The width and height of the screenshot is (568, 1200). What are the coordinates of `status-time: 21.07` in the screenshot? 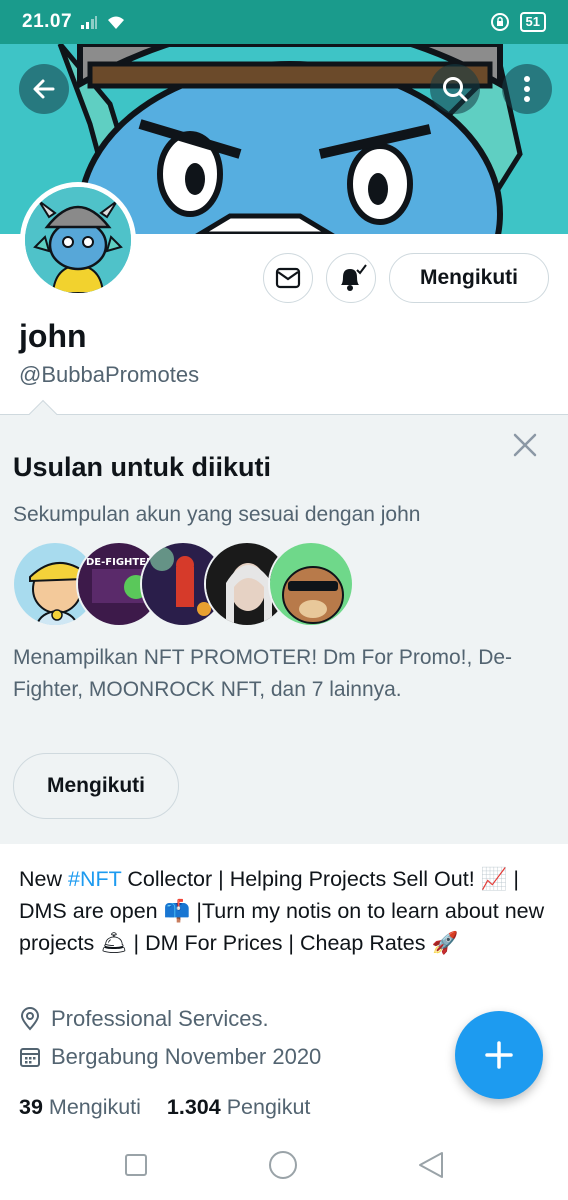 It's located at (47, 21).